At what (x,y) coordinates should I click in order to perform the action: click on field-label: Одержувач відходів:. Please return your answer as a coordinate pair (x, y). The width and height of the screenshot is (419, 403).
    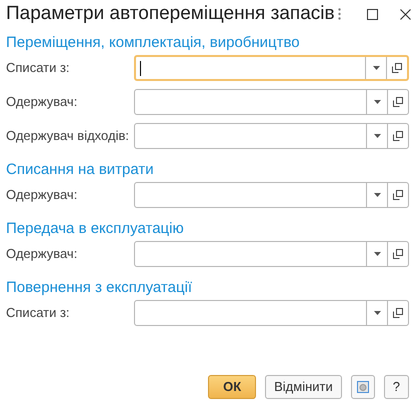
    Looking at the image, I should click on (68, 136).